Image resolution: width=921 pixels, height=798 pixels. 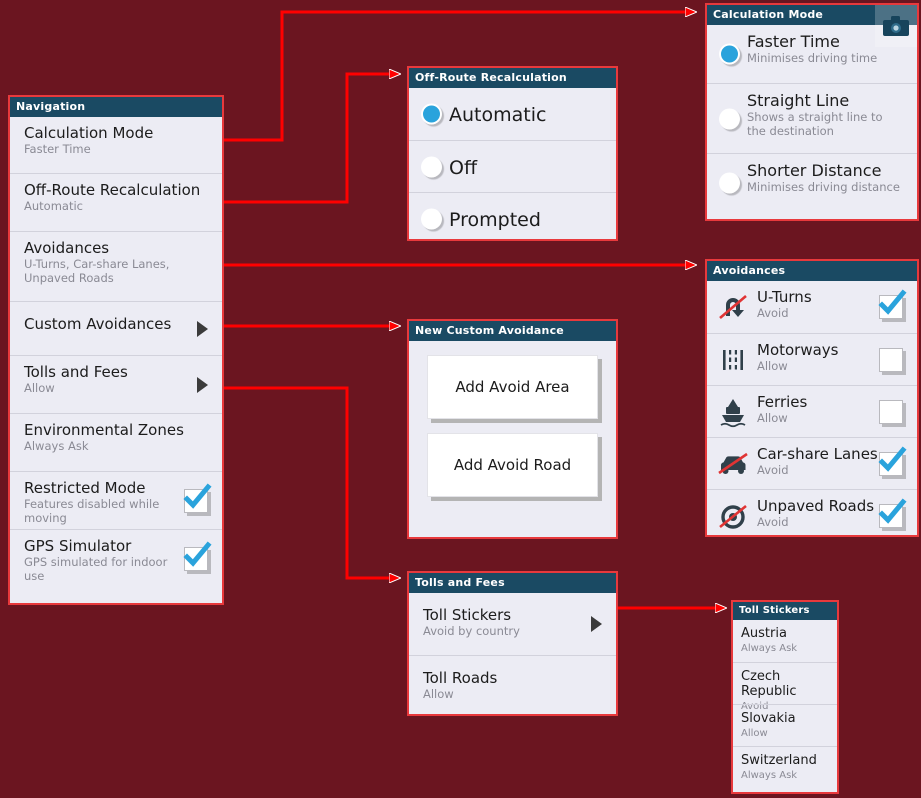 I want to click on motorway-icon, so click(x=733, y=360).